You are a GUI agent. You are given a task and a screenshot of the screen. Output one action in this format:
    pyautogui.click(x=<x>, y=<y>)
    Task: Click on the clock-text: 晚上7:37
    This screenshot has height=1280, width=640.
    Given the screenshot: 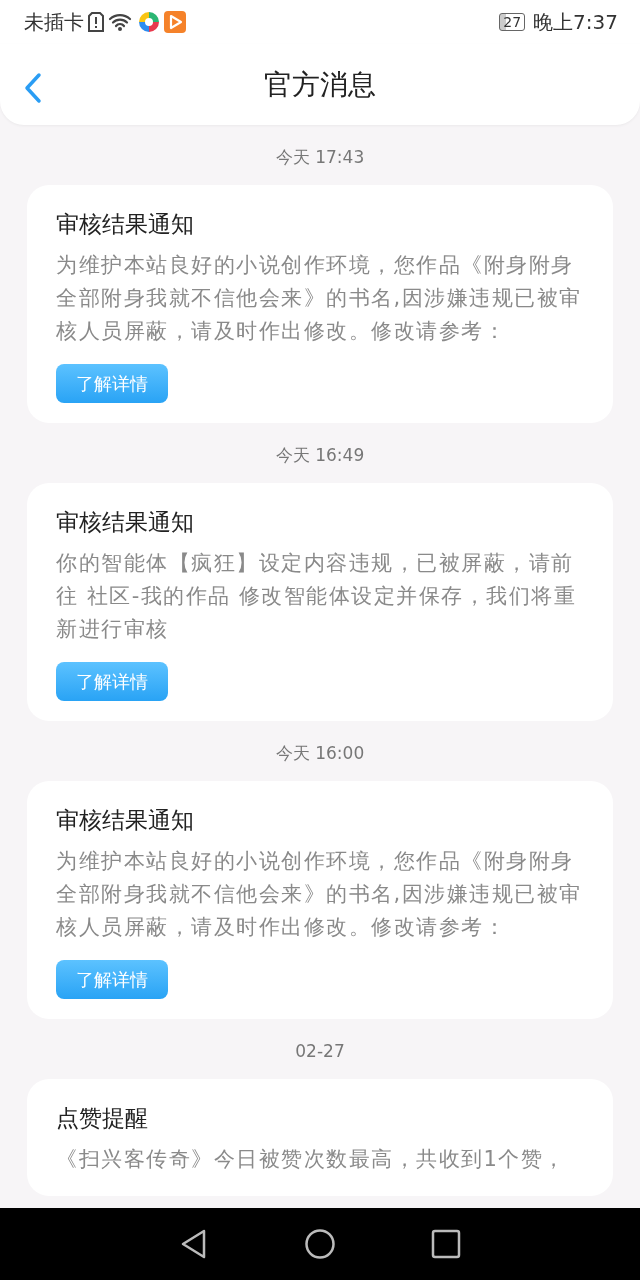 What is the action you would take?
    pyautogui.click(x=575, y=22)
    